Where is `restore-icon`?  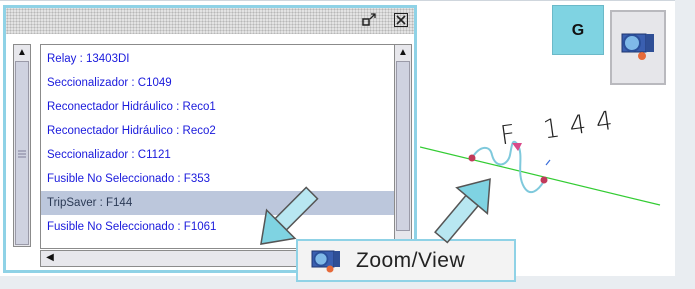
restore-icon is located at coordinates (369, 20).